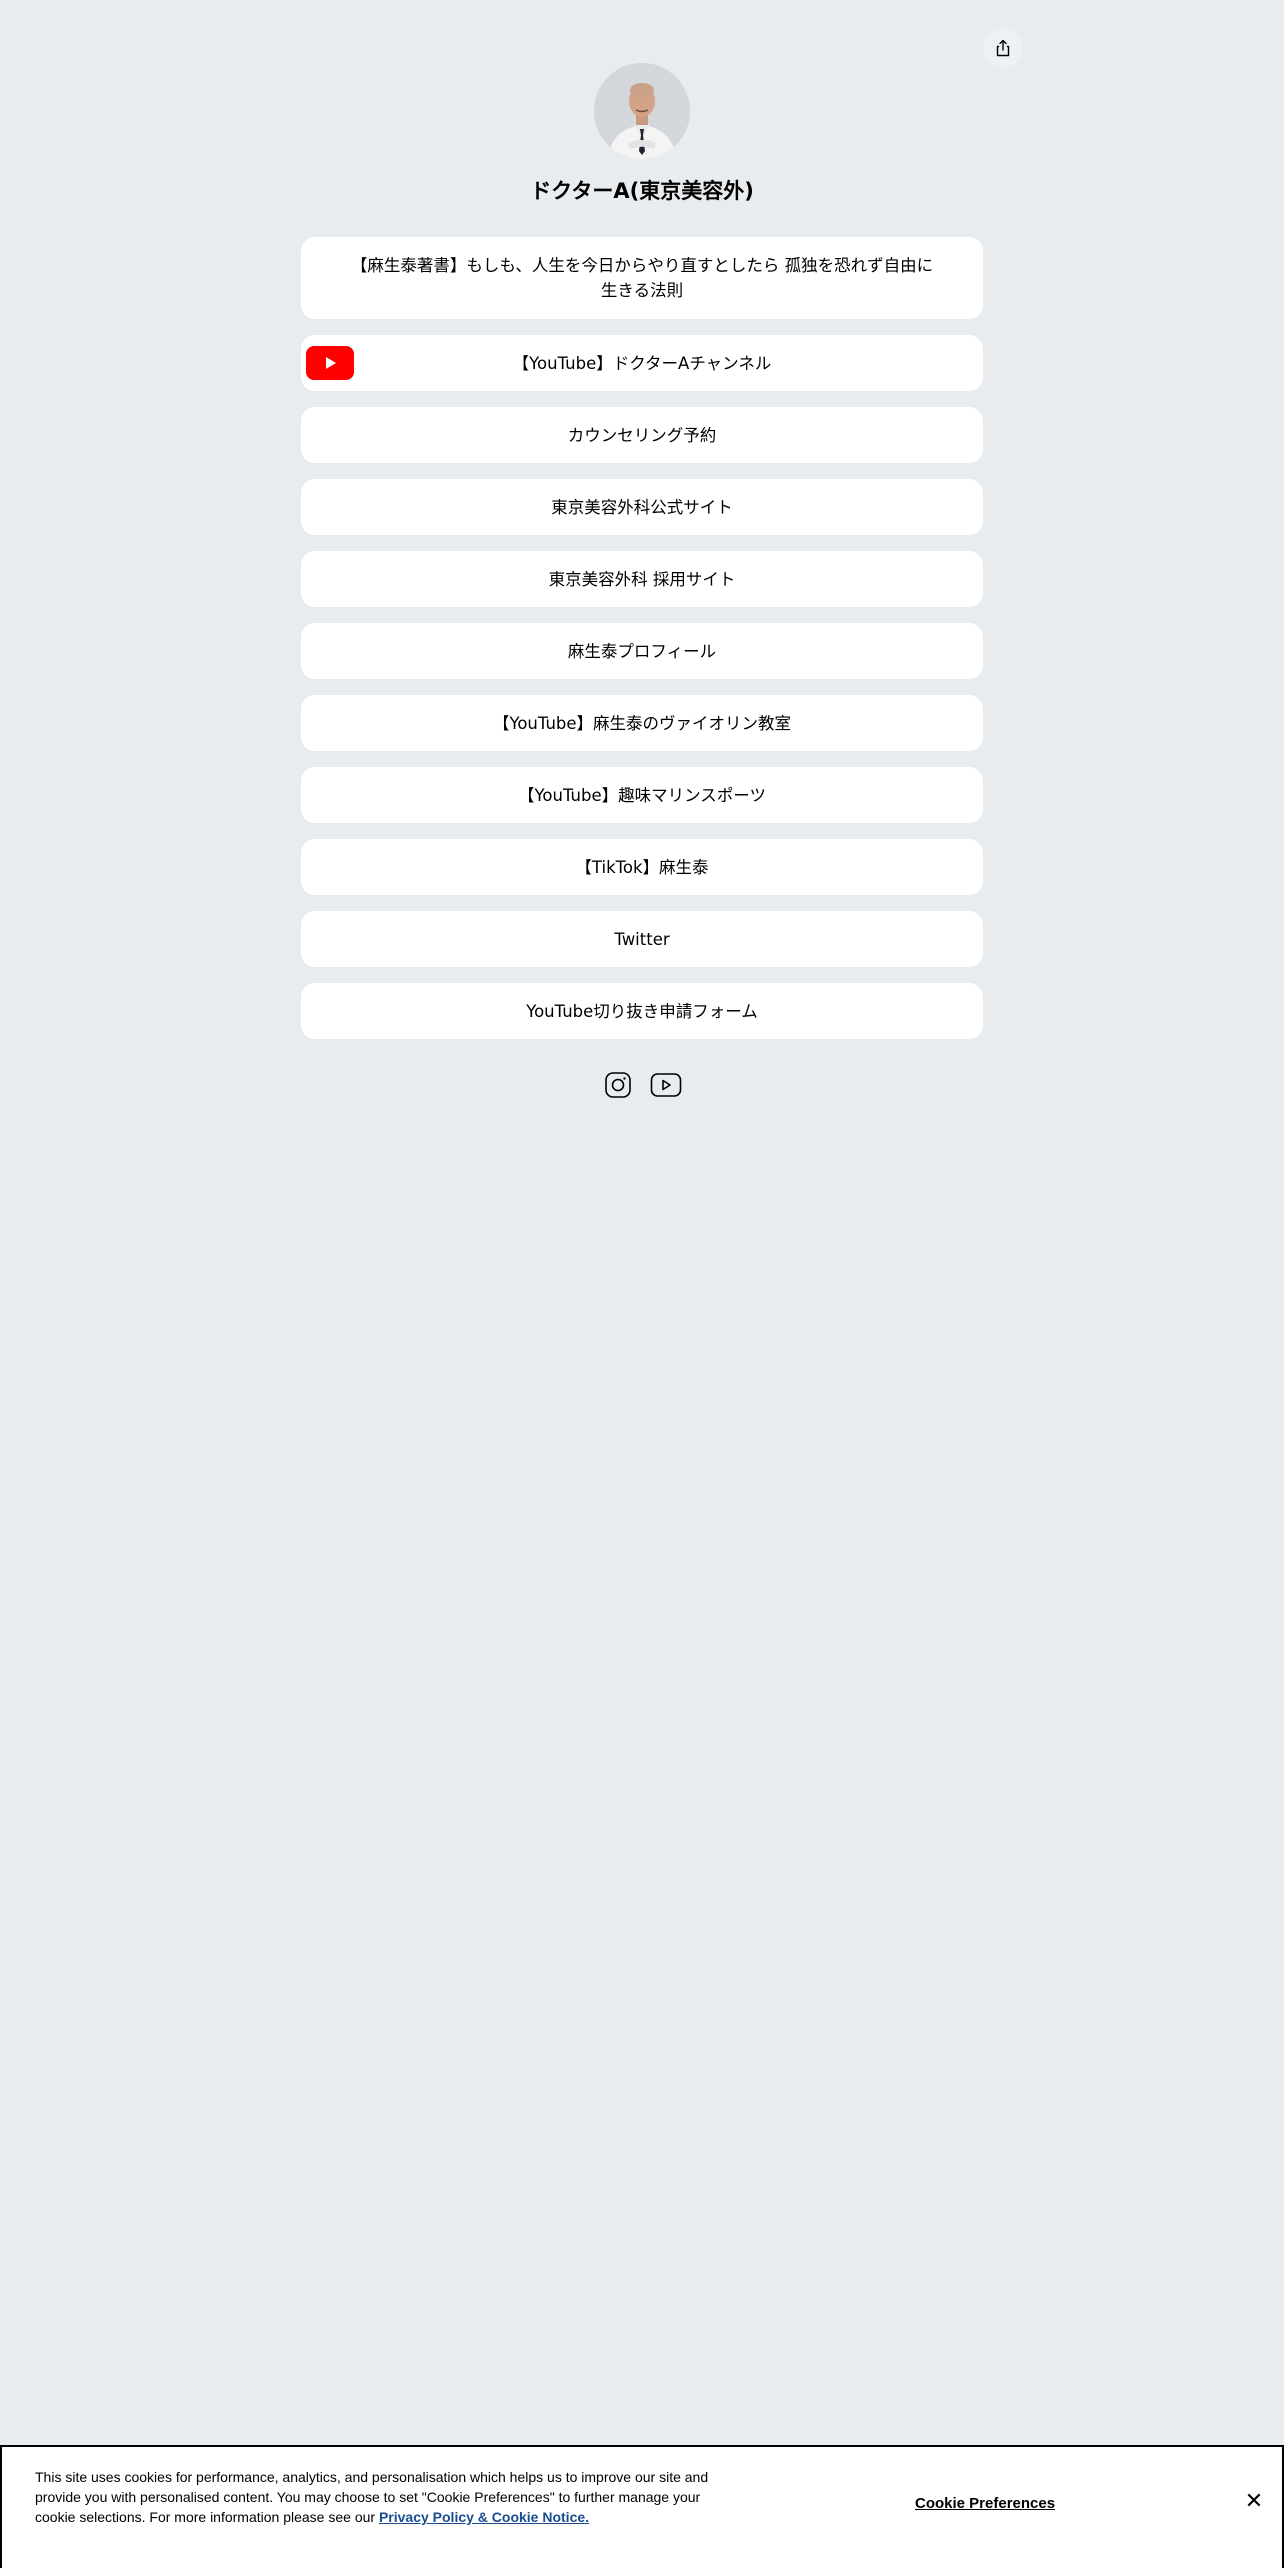 The height and width of the screenshot is (2568, 1284). I want to click on link-label: Twitter, so click(642, 939).